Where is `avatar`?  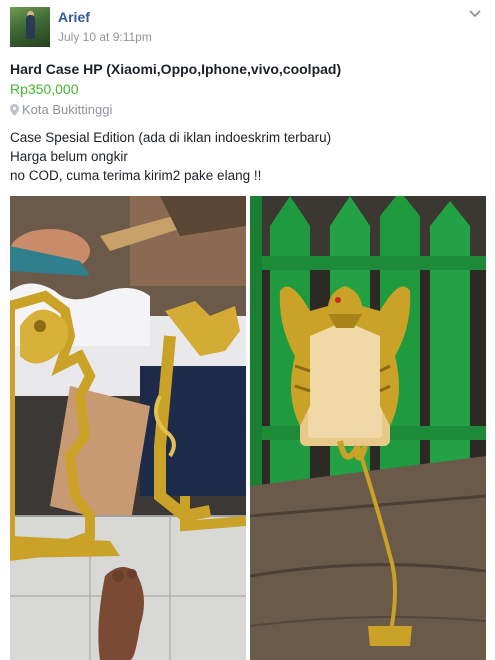
avatar is located at coordinates (30, 27).